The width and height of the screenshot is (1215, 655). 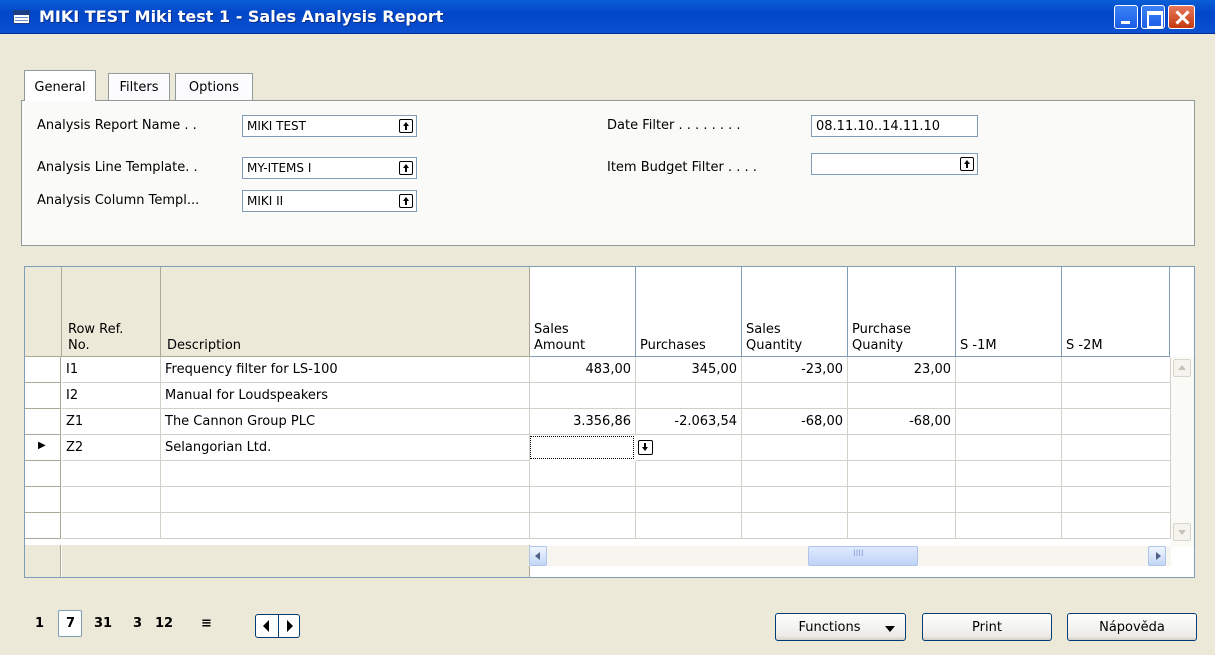 I want to click on cell-description: Selangorian Ltd., so click(x=345, y=448).